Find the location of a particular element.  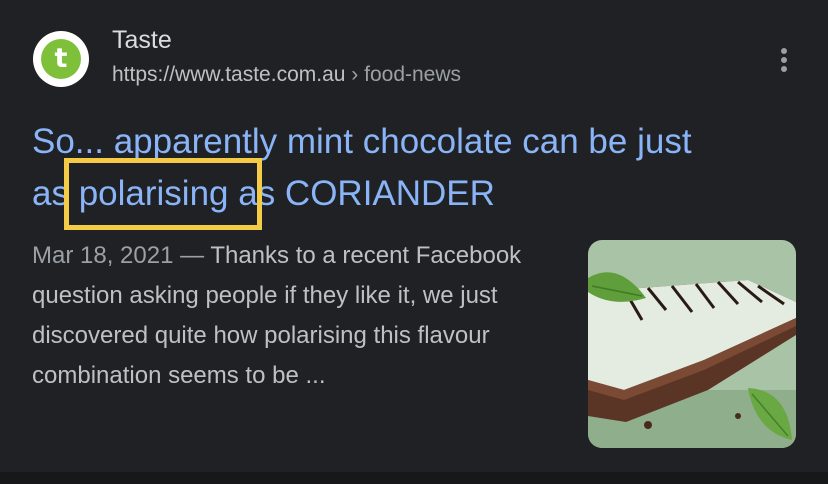

more-options-button is located at coordinates (784, 60).